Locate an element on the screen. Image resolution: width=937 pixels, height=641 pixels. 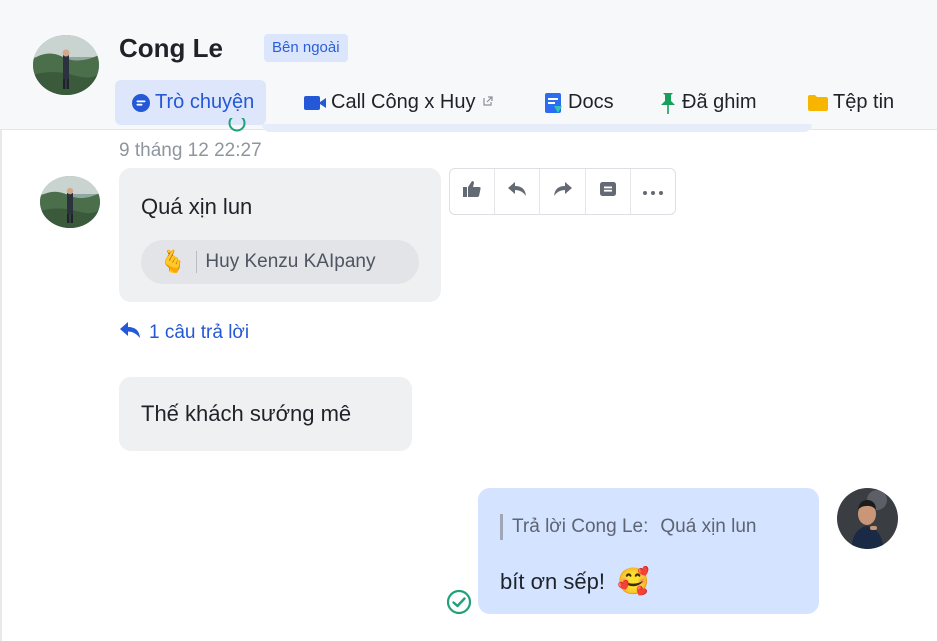
tab-docs-label: Docs is located at coordinates (591, 102).